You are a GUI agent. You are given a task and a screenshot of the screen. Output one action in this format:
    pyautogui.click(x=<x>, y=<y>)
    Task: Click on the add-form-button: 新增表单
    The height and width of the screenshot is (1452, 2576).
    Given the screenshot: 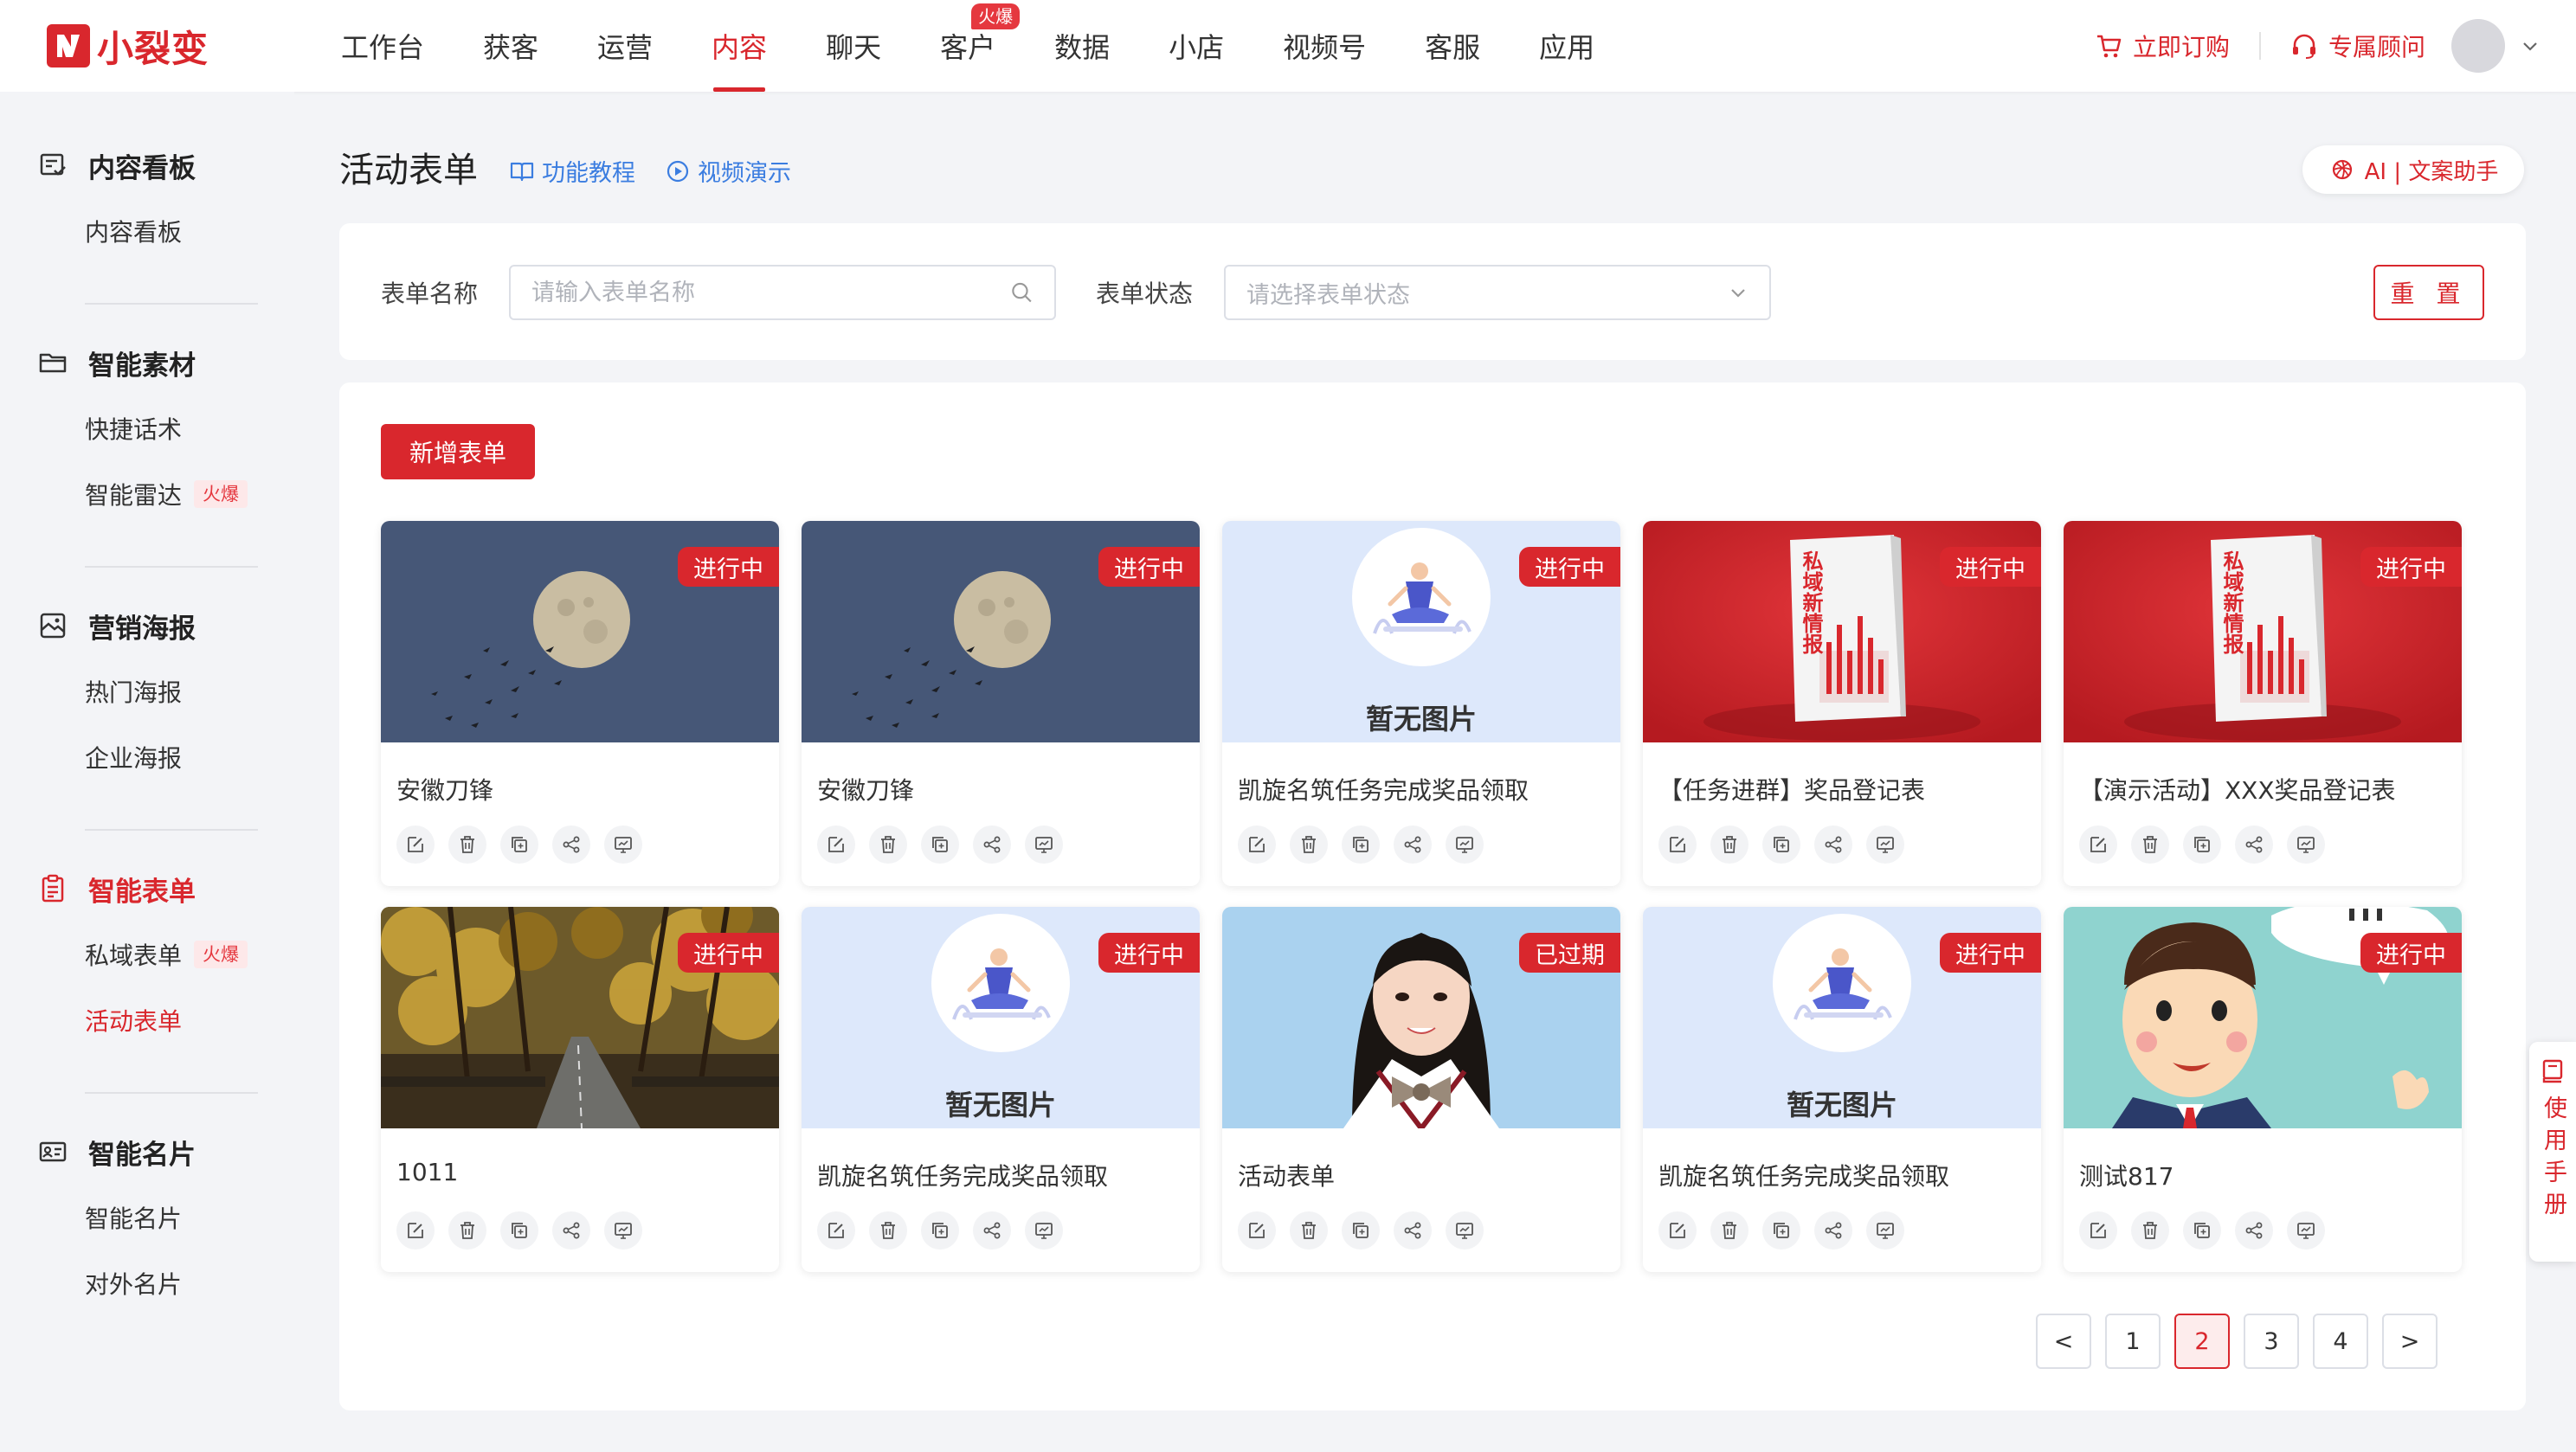 What is the action you would take?
    pyautogui.click(x=458, y=451)
    